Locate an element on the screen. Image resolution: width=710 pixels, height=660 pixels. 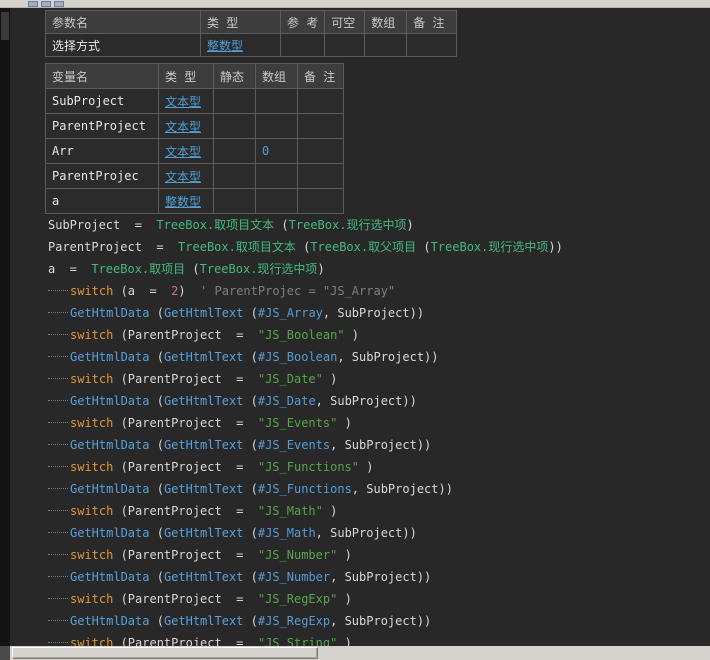
code-line: switch (ParentProject = "JS_RegExp" ) is located at coordinates (378, 599).